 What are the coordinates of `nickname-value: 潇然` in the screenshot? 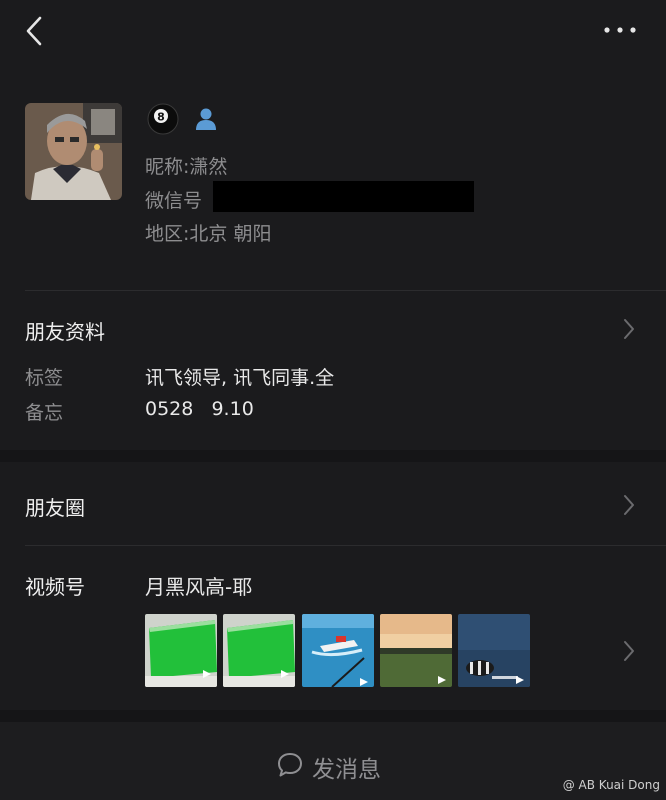 It's located at (208, 167).